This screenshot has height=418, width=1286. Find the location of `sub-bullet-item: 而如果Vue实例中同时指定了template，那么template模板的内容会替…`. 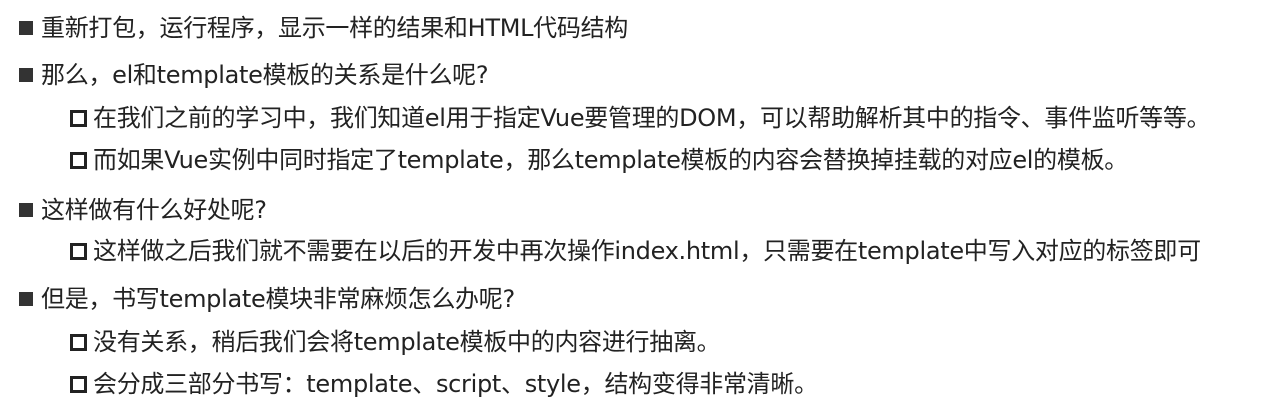

sub-bullet-item: 而如果Vue实例中同时指定了template，那么template模板的内容会替… is located at coordinates (599, 160).